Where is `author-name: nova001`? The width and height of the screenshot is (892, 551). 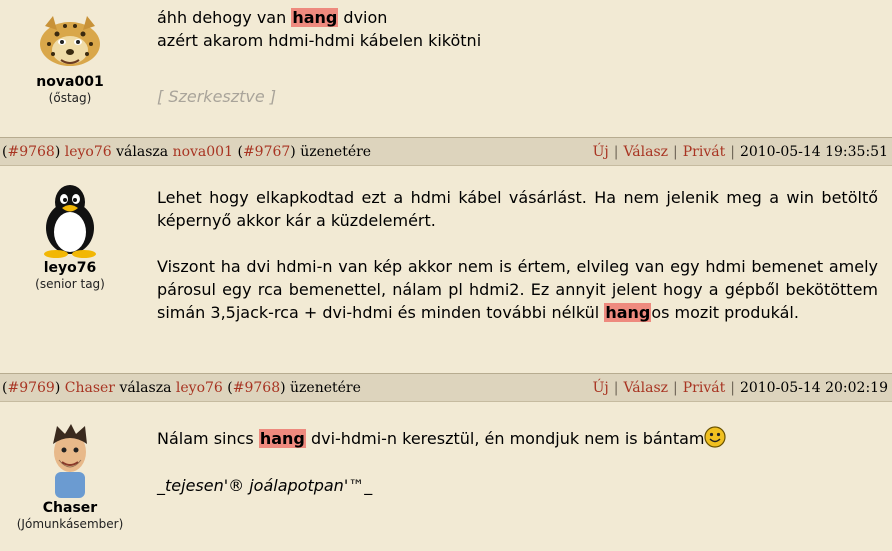
author-name: nova001 is located at coordinates (70, 82).